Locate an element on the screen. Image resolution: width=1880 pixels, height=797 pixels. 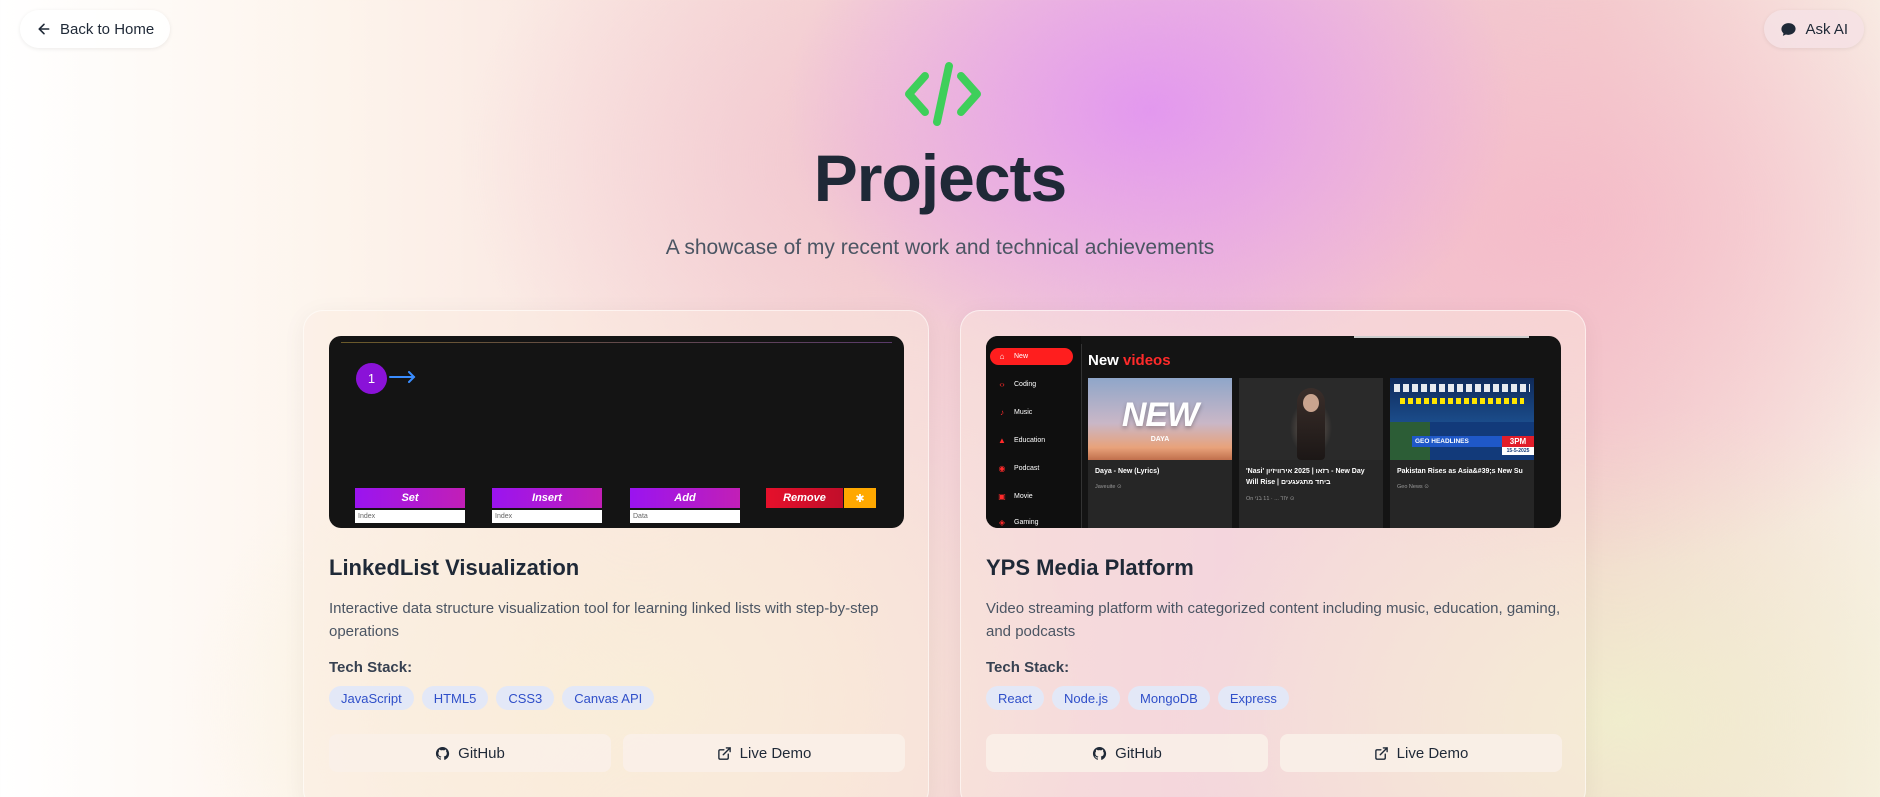
sidebar-item-gaming: ◈ Gaming is located at coordinates (1018, 522).